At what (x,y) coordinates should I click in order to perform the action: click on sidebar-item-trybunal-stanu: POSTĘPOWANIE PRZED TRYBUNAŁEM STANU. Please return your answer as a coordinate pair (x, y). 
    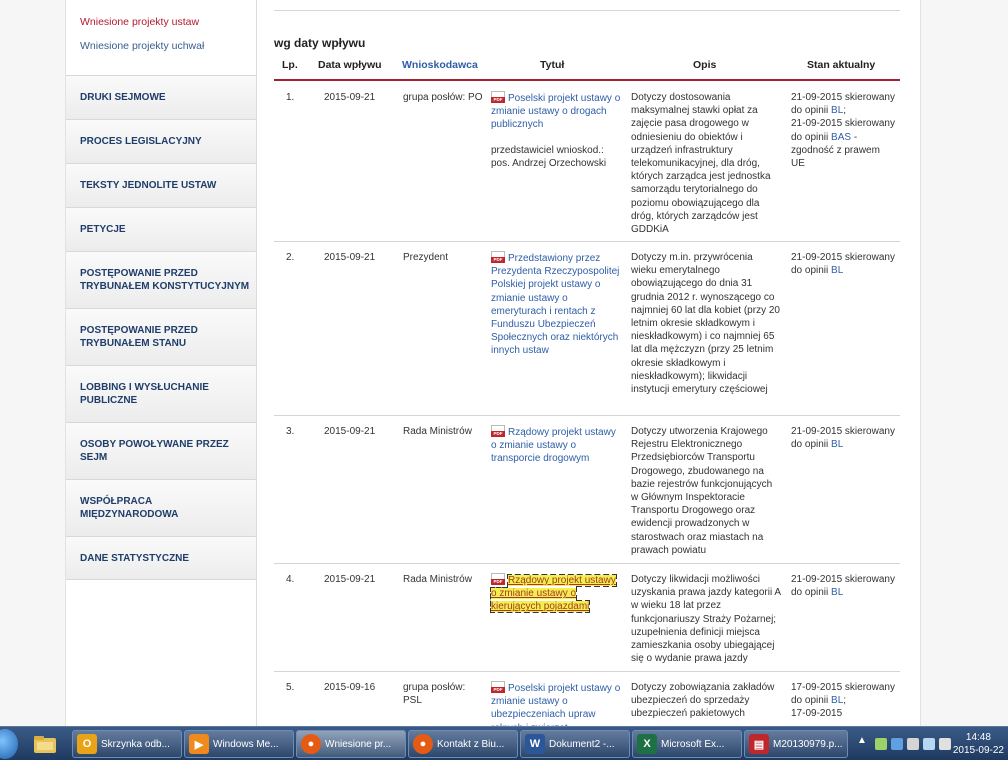
    Looking at the image, I should click on (161, 336).